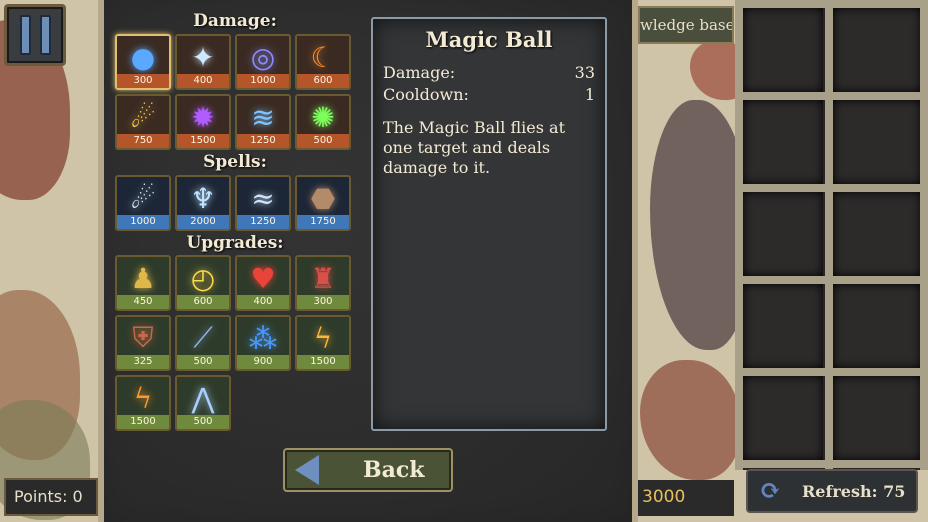 Image resolution: width=928 pixels, height=522 pixels. What do you see at coordinates (323, 198) in the screenshot?
I see `earth-rock-icon: ⬣` at bounding box center [323, 198].